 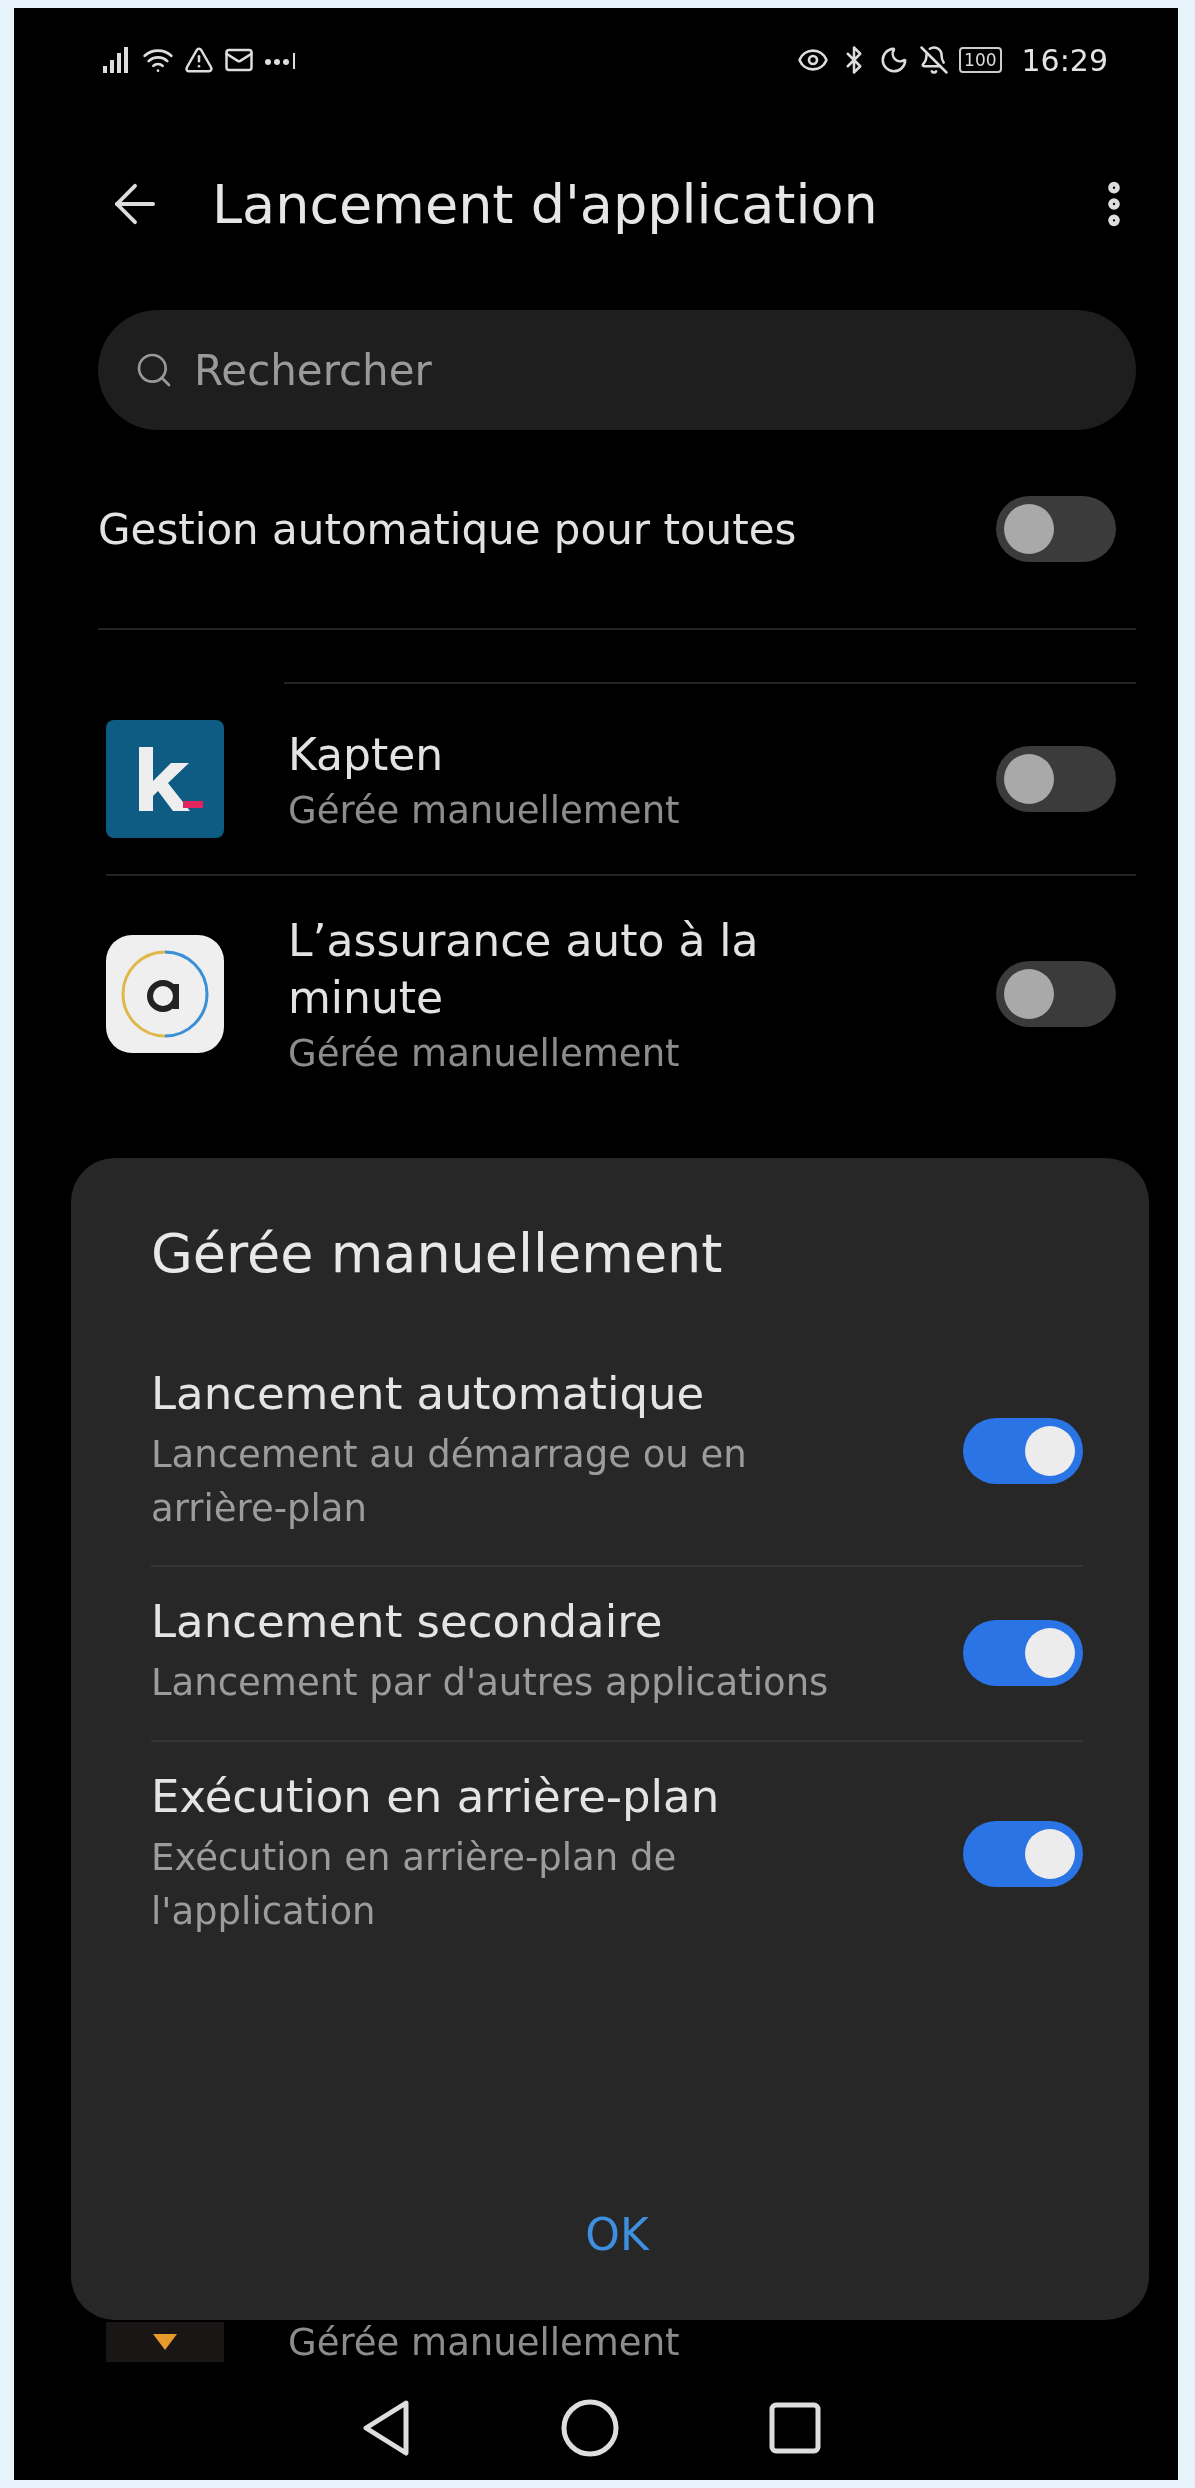 I want to click on option-title: Lancement secondaire, so click(x=407, y=1622).